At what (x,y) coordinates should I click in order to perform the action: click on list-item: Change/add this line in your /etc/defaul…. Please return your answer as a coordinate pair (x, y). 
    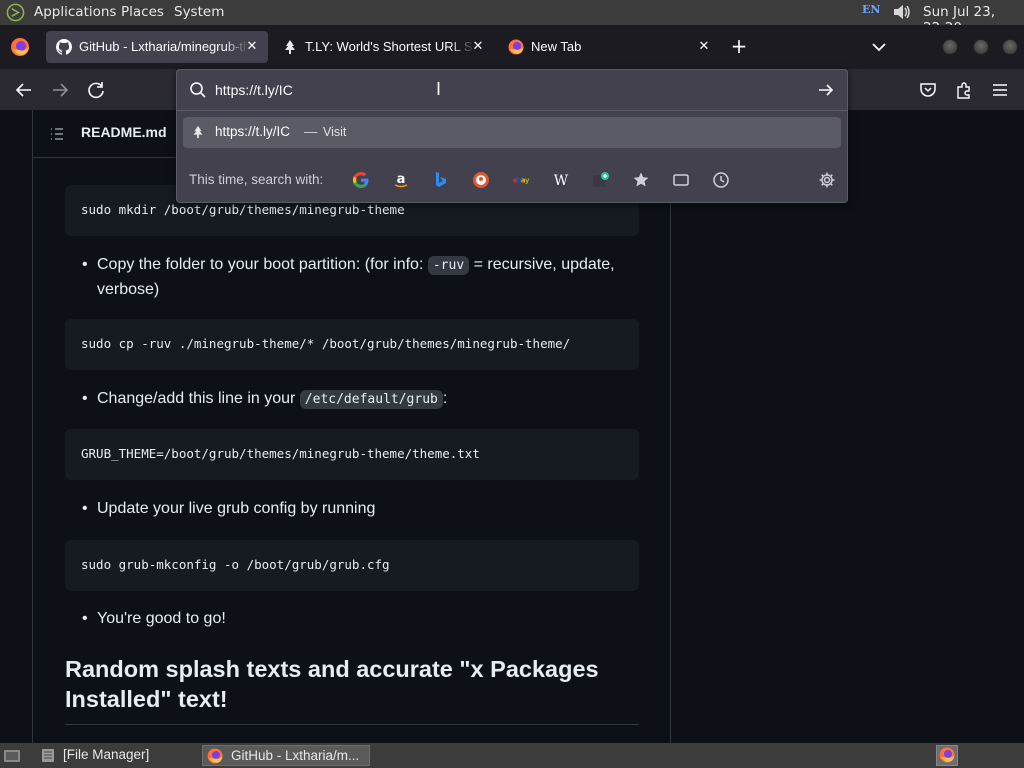
    Looking at the image, I should click on (354, 399).